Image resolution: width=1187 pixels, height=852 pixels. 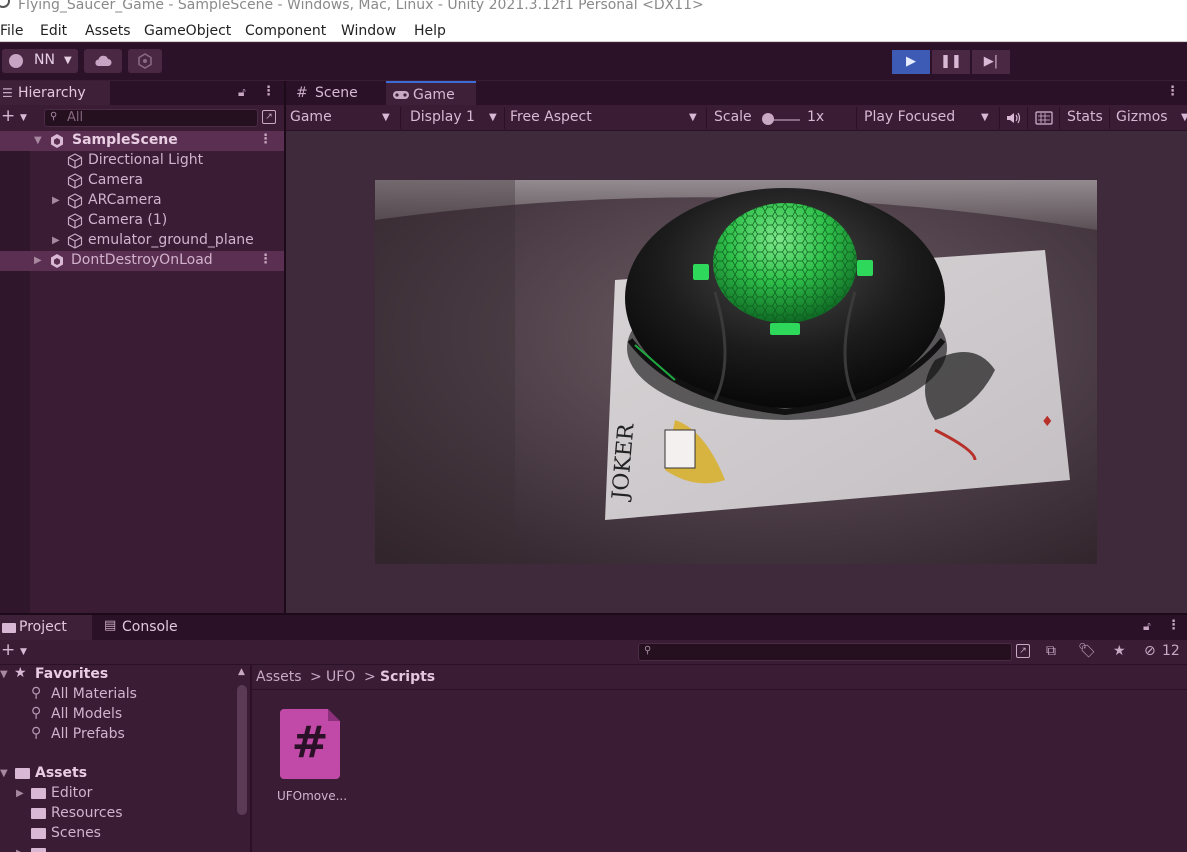 What do you see at coordinates (118, 814) in the screenshot?
I see `folder-resources: Resources` at bounding box center [118, 814].